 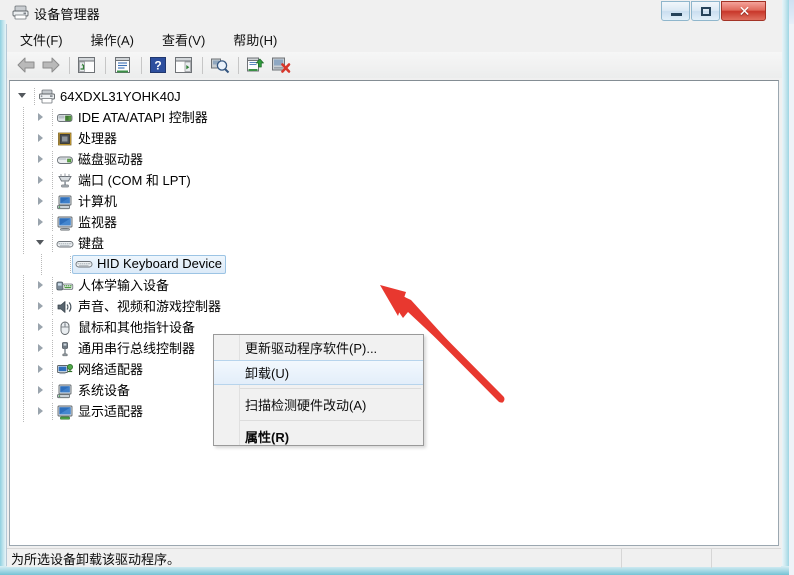 I want to click on action-pane-icon, so click(x=183, y=65).